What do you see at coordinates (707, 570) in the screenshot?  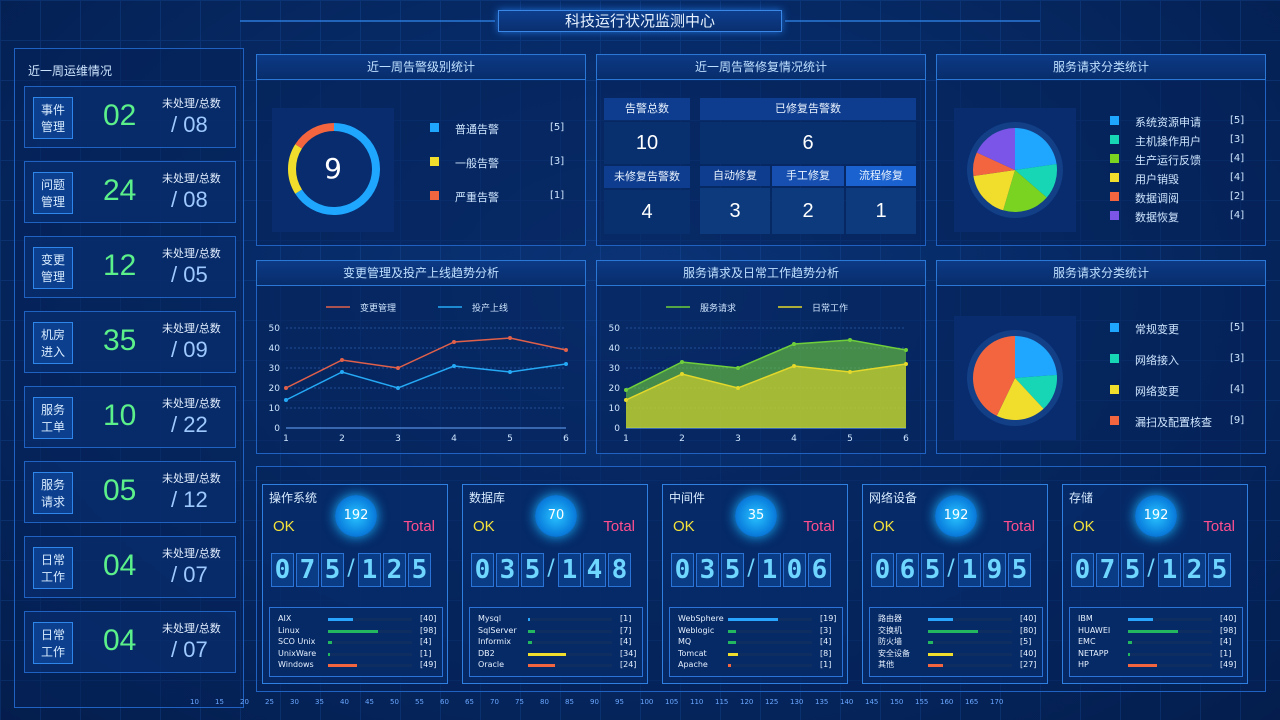 I see `digit: 3` at bounding box center [707, 570].